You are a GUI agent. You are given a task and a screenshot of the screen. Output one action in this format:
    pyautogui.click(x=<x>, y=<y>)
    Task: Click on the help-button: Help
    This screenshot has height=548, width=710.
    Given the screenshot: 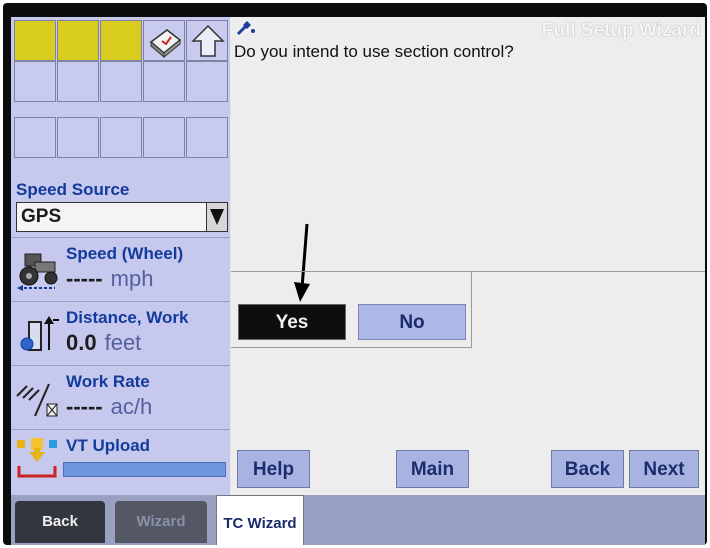 What is the action you would take?
    pyautogui.click(x=273, y=469)
    